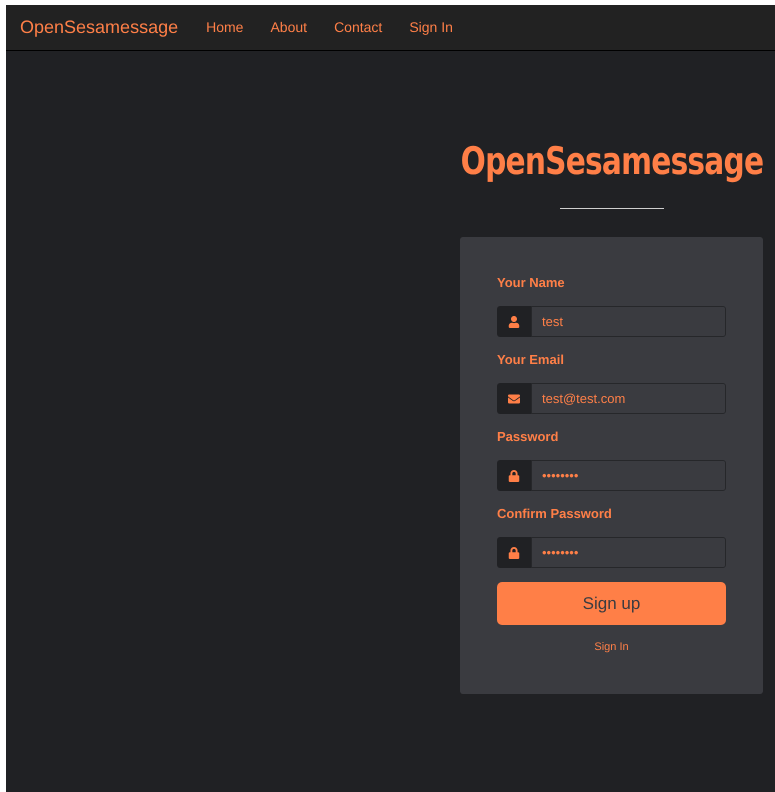  I want to click on brand-link: OpenSesamessage, so click(99, 27).